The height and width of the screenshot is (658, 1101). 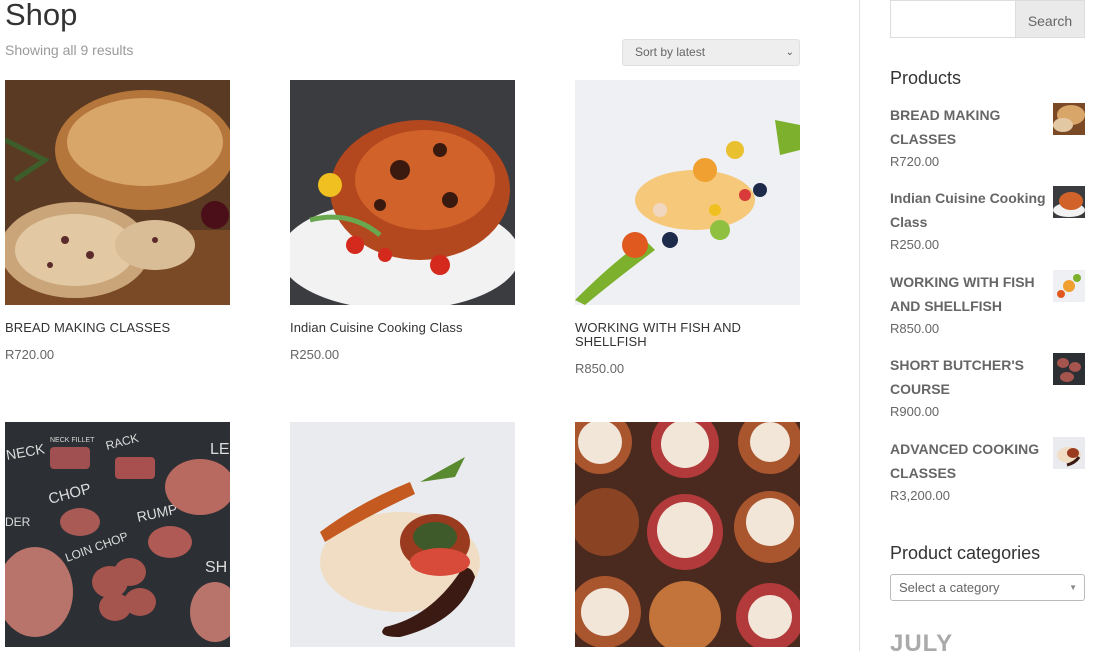 What do you see at coordinates (970, 127) in the screenshot?
I see `sidebar-product-name: BREAD MAKING CLASSES` at bounding box center [970, 127].